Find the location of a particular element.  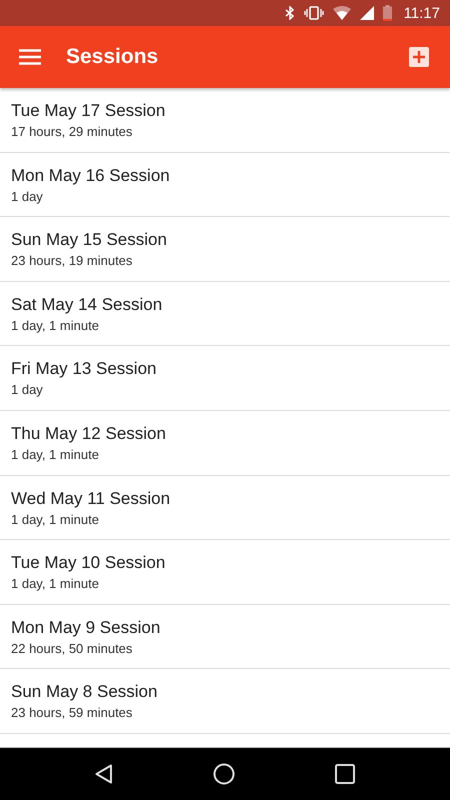

session-title: Fri May 13 Session is located at coordinates (84, 369).